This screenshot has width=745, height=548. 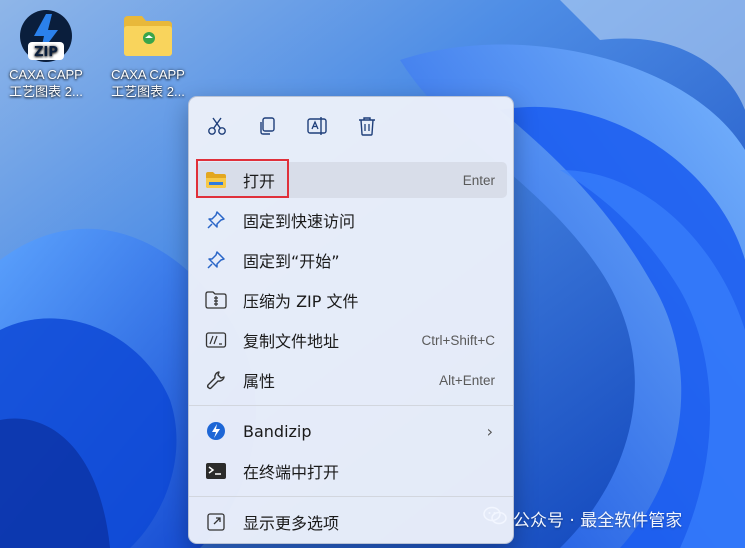 I want to click on menu-item-compress-zip: 压缩为 ZIP 文件, so click(x=352, y=300).